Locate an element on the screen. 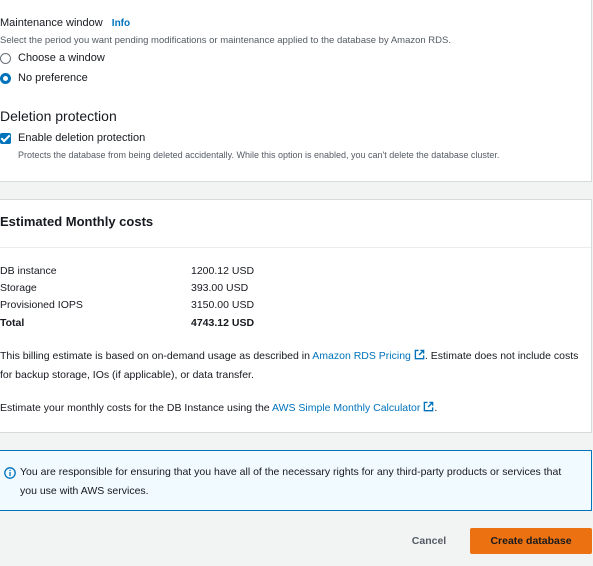 The height and width of the screenshot is (566, 593). calc-post-text: . is located at coordinates (436, 408).